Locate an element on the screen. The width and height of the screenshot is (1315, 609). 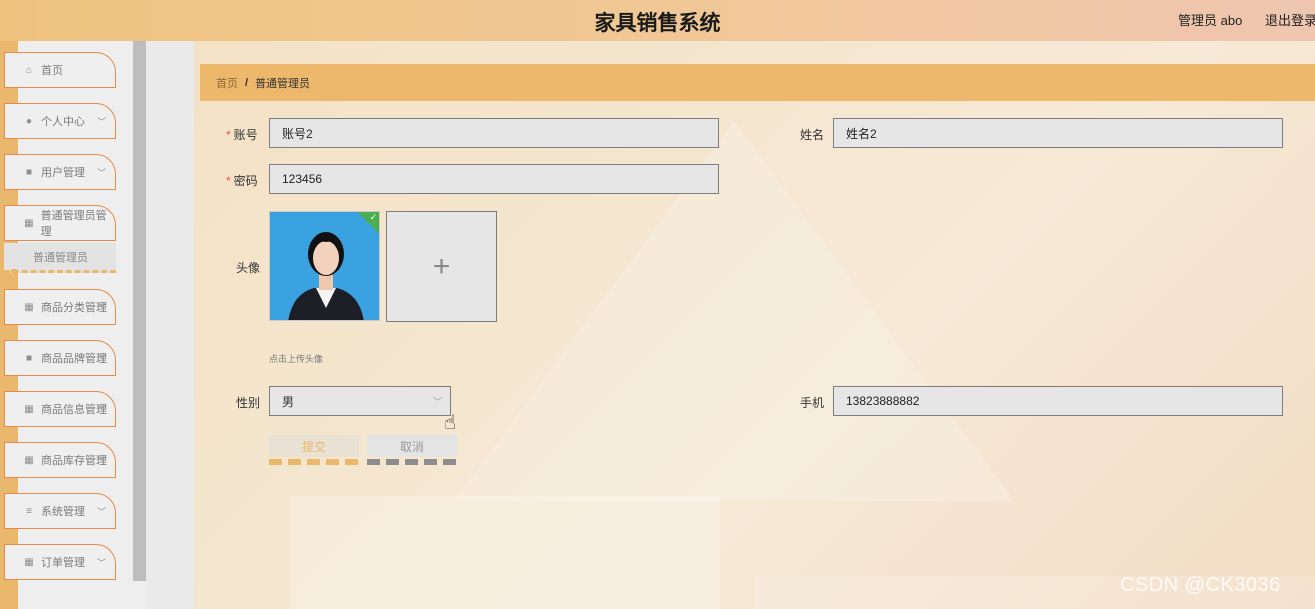
gender-selected-value: 男 is located at coordinates (288, 401).